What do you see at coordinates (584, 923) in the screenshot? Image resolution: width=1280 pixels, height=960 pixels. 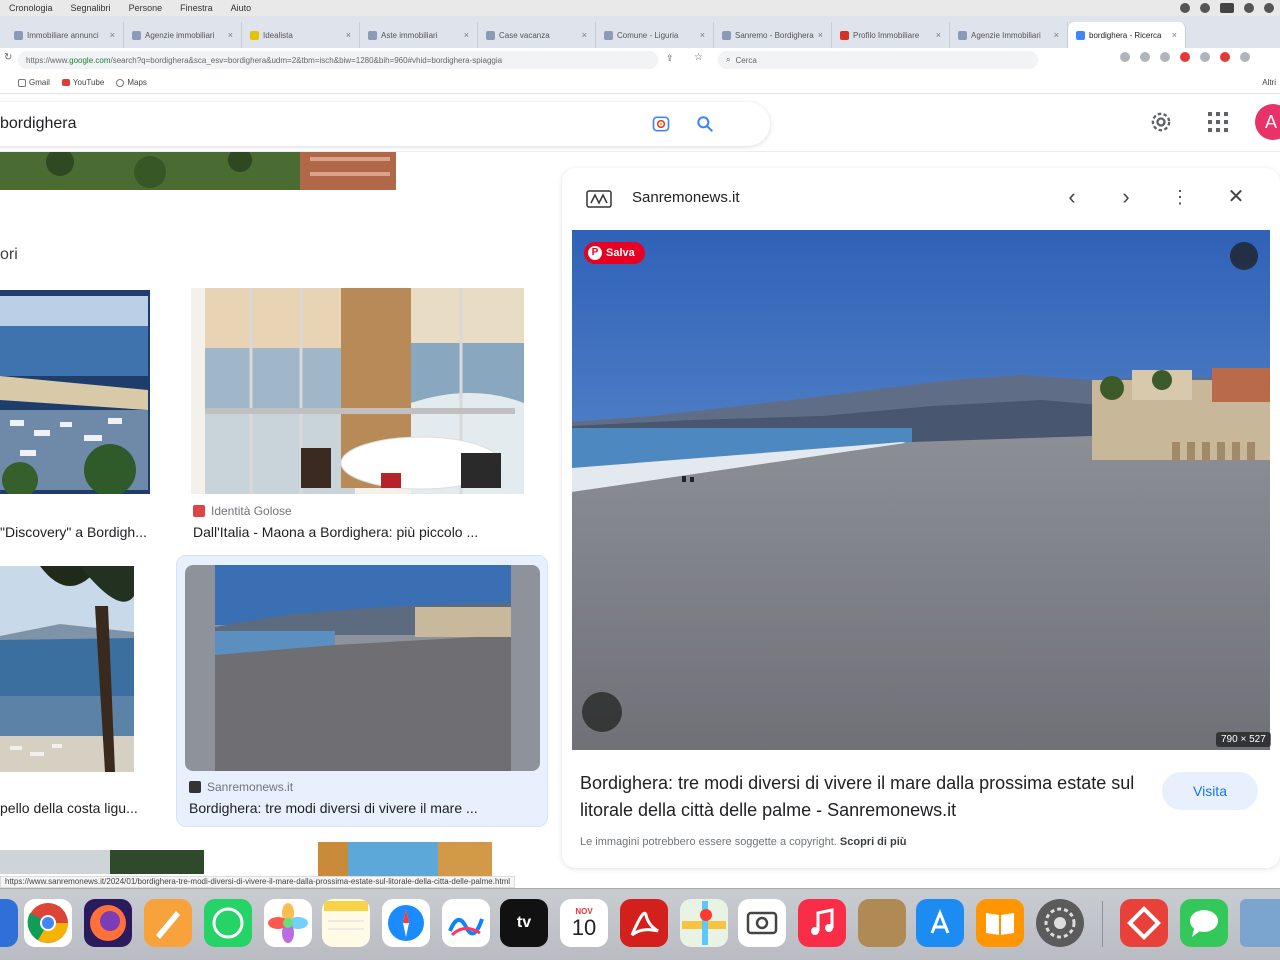 I see `calendar-icon: NOV 10` at bounding box center [584, 923].